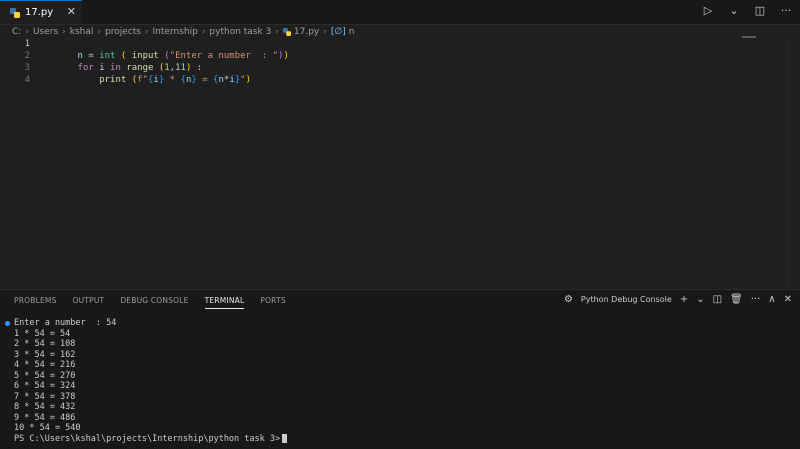 The height and width of the screenshot is (449, 800). Describe the element at coordinates (749, 37) in the screenshot. I see `minimap` at that location.